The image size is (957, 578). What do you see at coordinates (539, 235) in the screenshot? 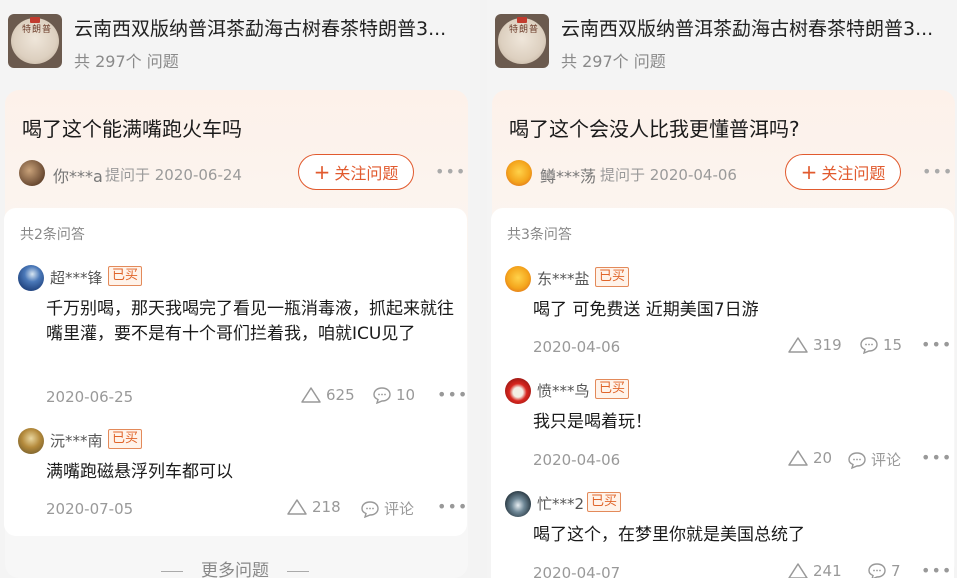
I see `answers-count: 共3条问答` at bounding box center [539, 235].